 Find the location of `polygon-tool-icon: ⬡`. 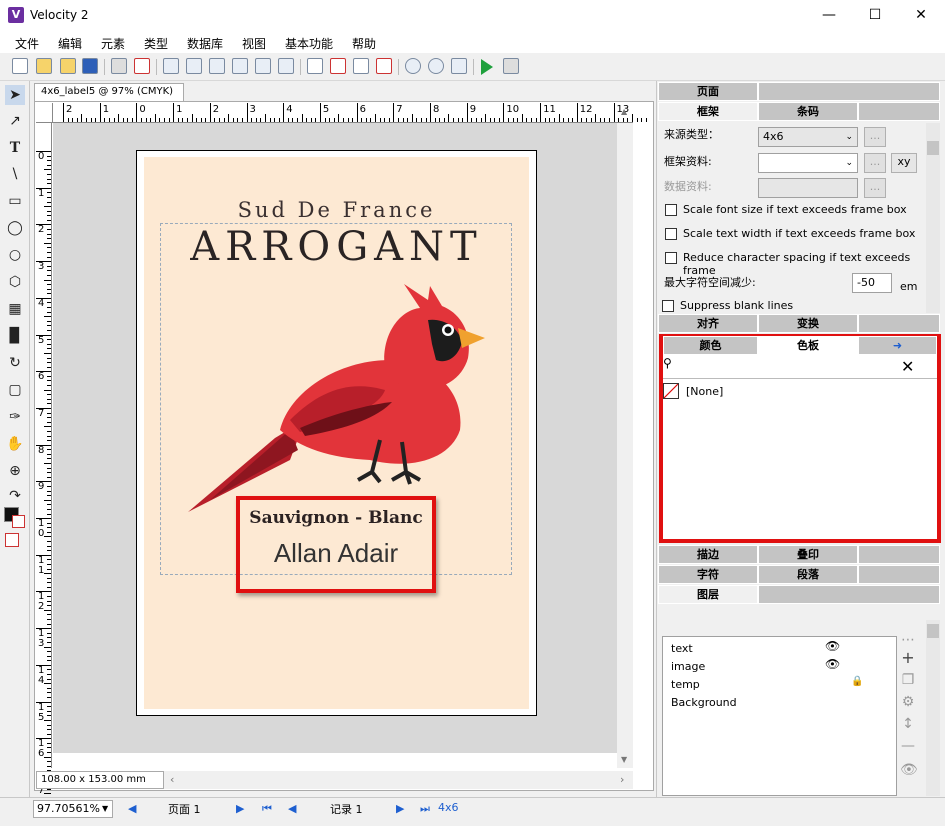

polygon-tool-icon: ⬡ is located at coordinates (15, 282).